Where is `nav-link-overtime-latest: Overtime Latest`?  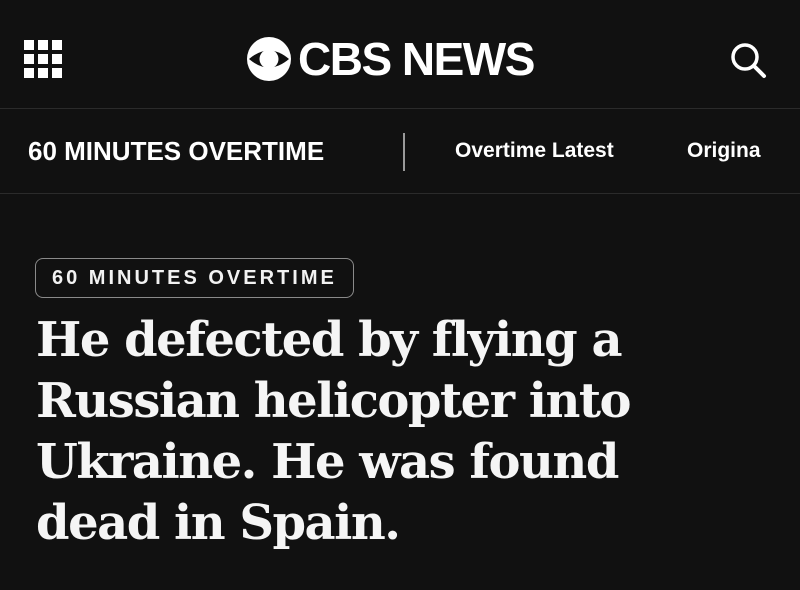
nav-link-overtime-latest: Overtime Latest is located at coordinates (534, 151).